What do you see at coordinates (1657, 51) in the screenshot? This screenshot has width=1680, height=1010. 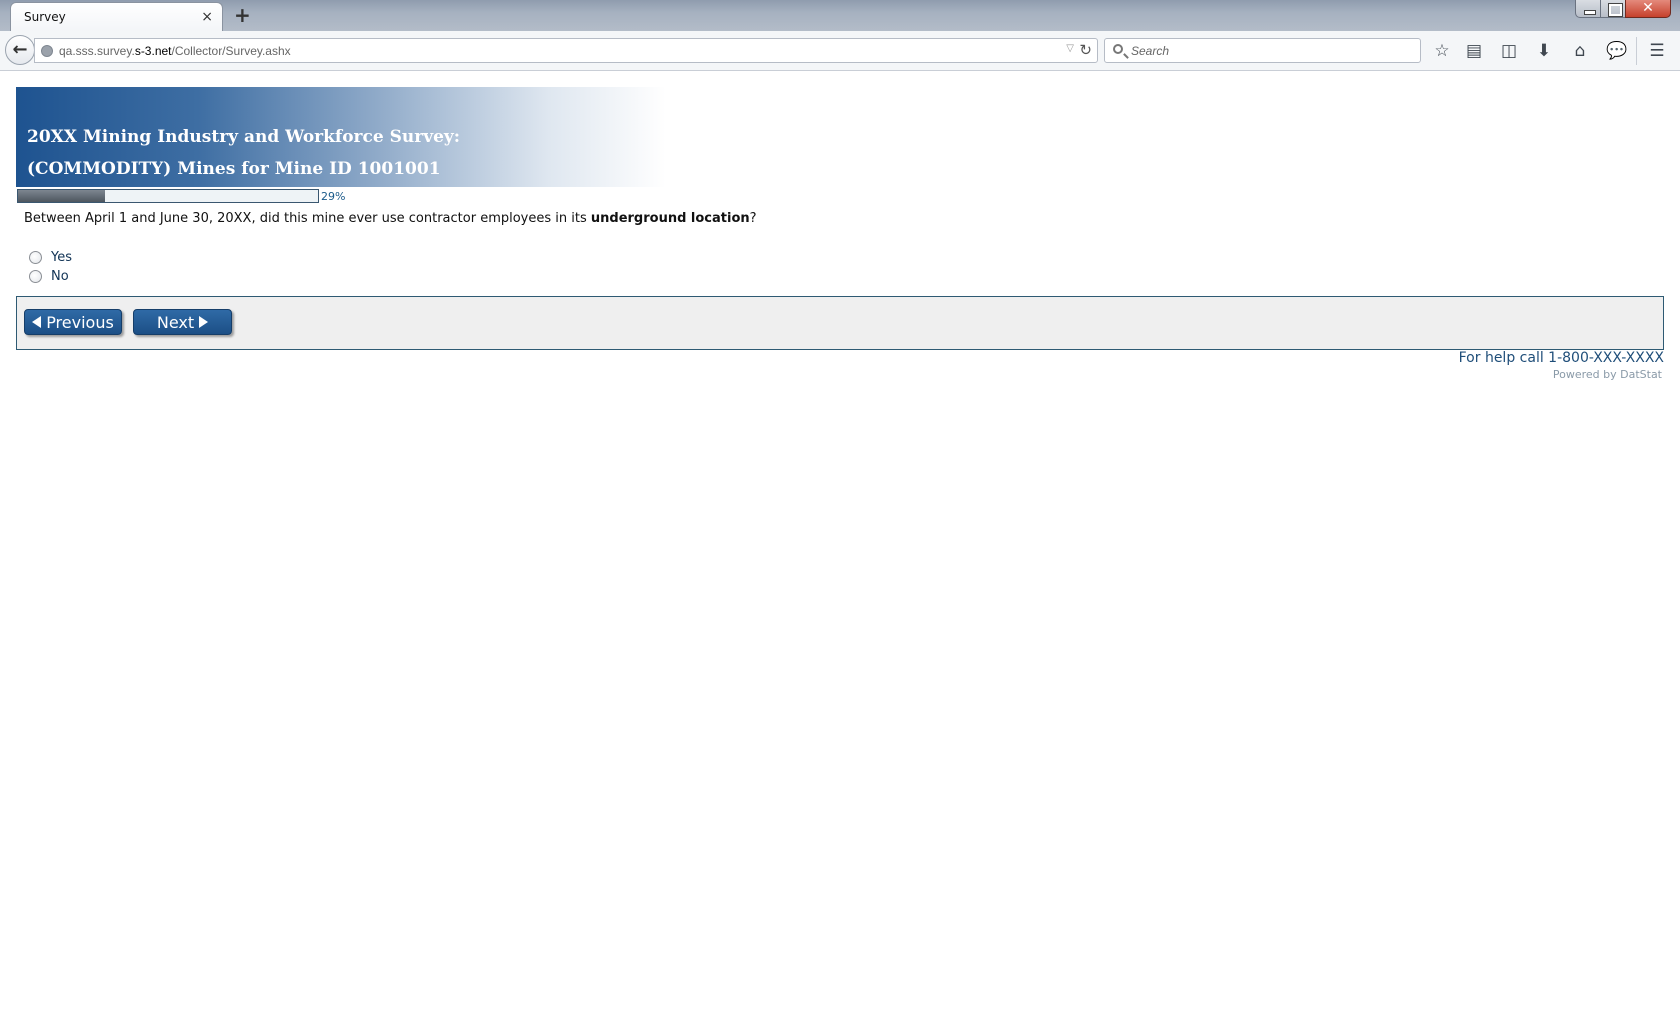 I see `menu-icon: ☰` at bounding box center [1657, 51].